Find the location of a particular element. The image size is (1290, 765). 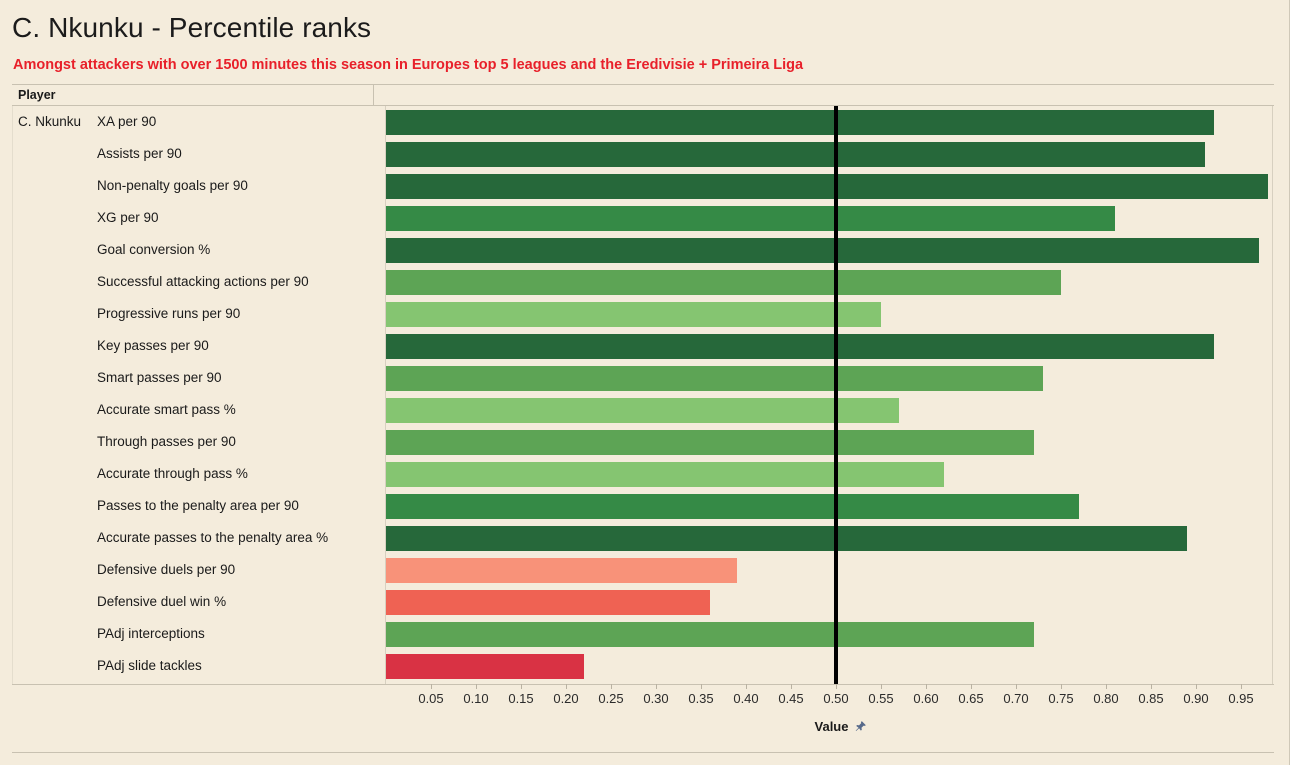

table-row: Accurate passes to the penalty area % is located at coordinates (645, 538).